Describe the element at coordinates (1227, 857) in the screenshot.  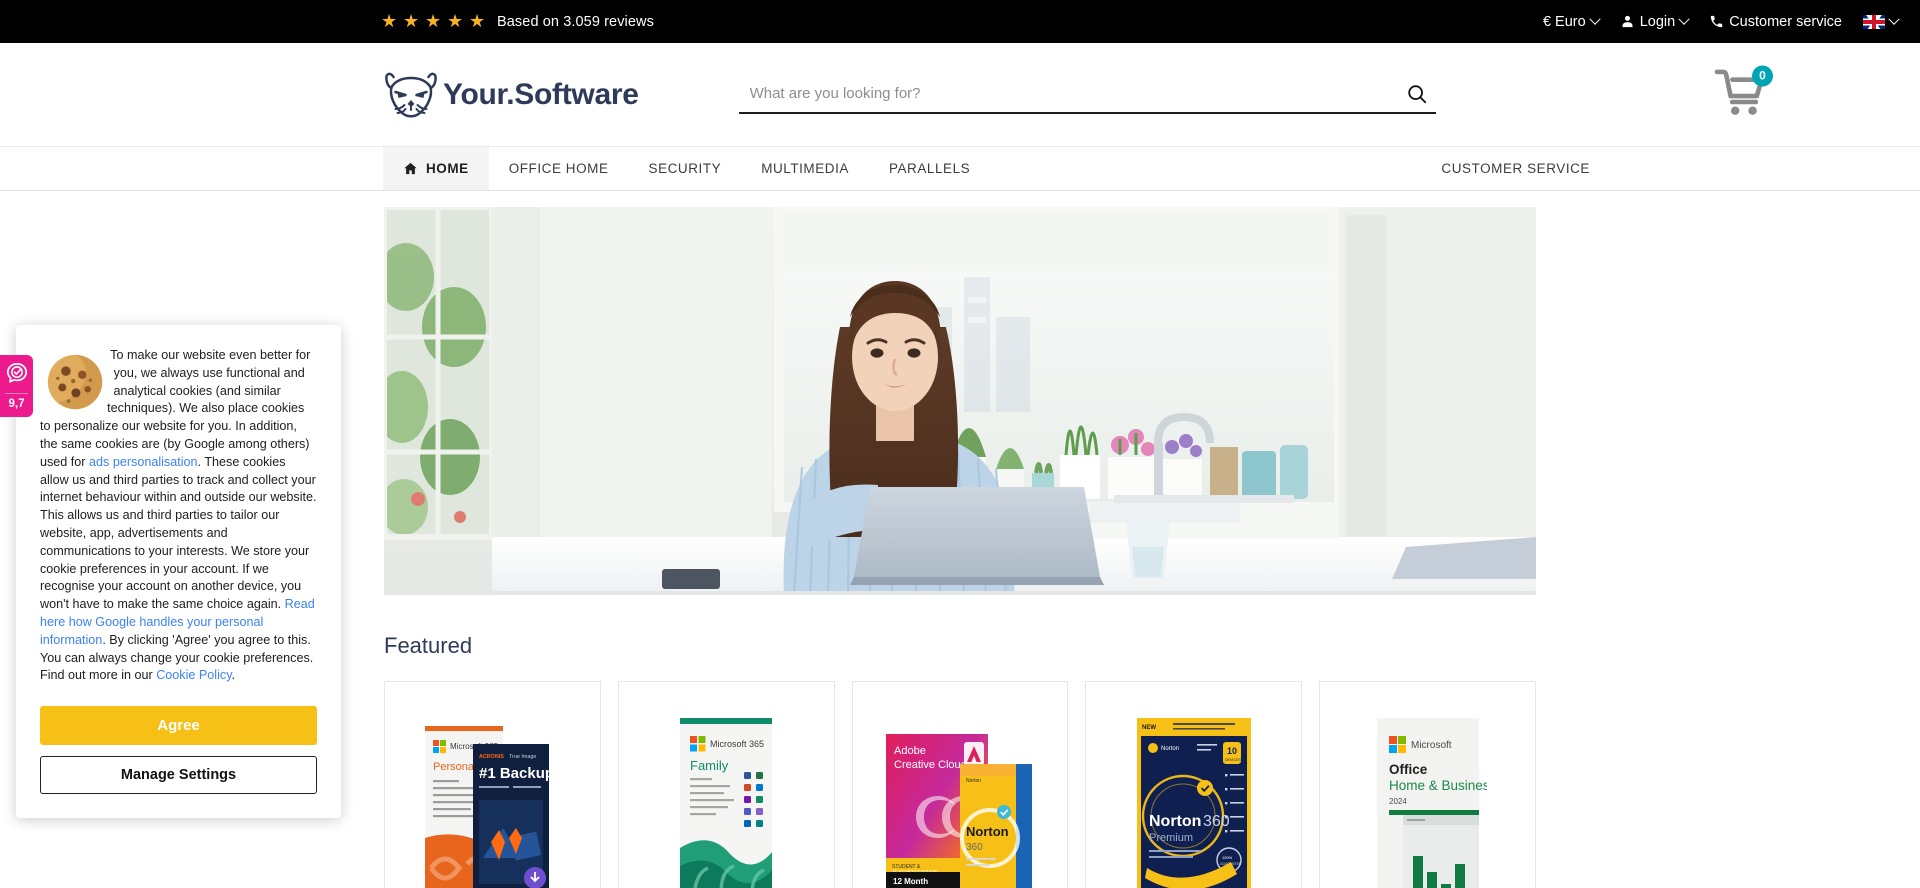
I see `svg-text: 100%` at that location.